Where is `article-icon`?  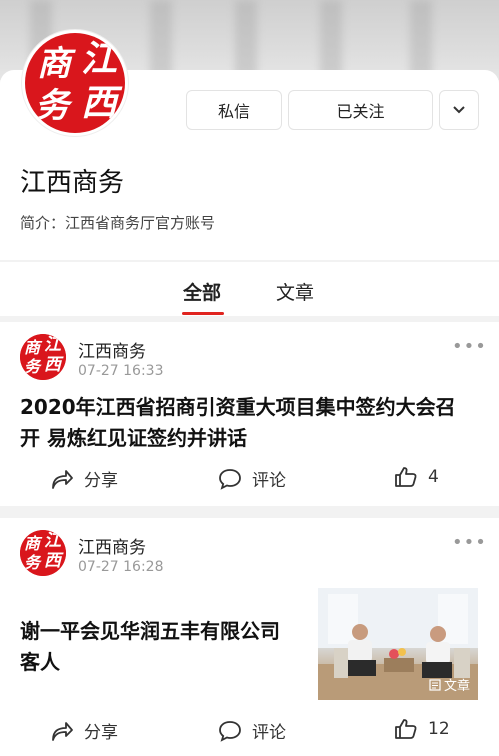 article-icon is located at coordinates (435, 684).